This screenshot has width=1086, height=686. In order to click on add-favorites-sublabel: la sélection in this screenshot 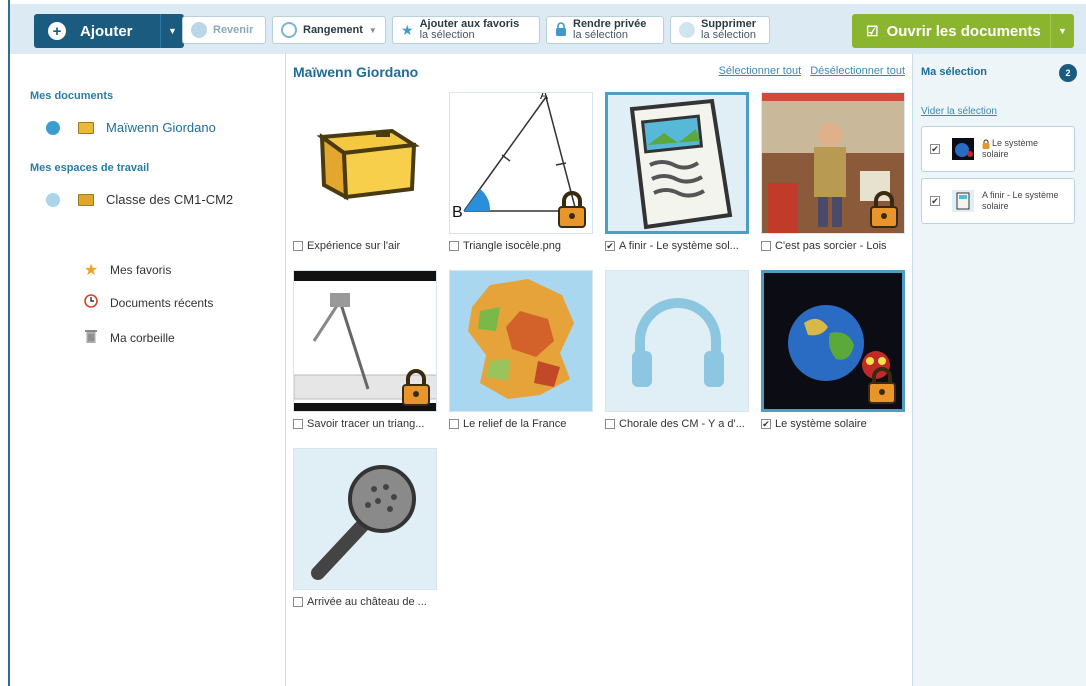, I will do `click(447, 35)`.